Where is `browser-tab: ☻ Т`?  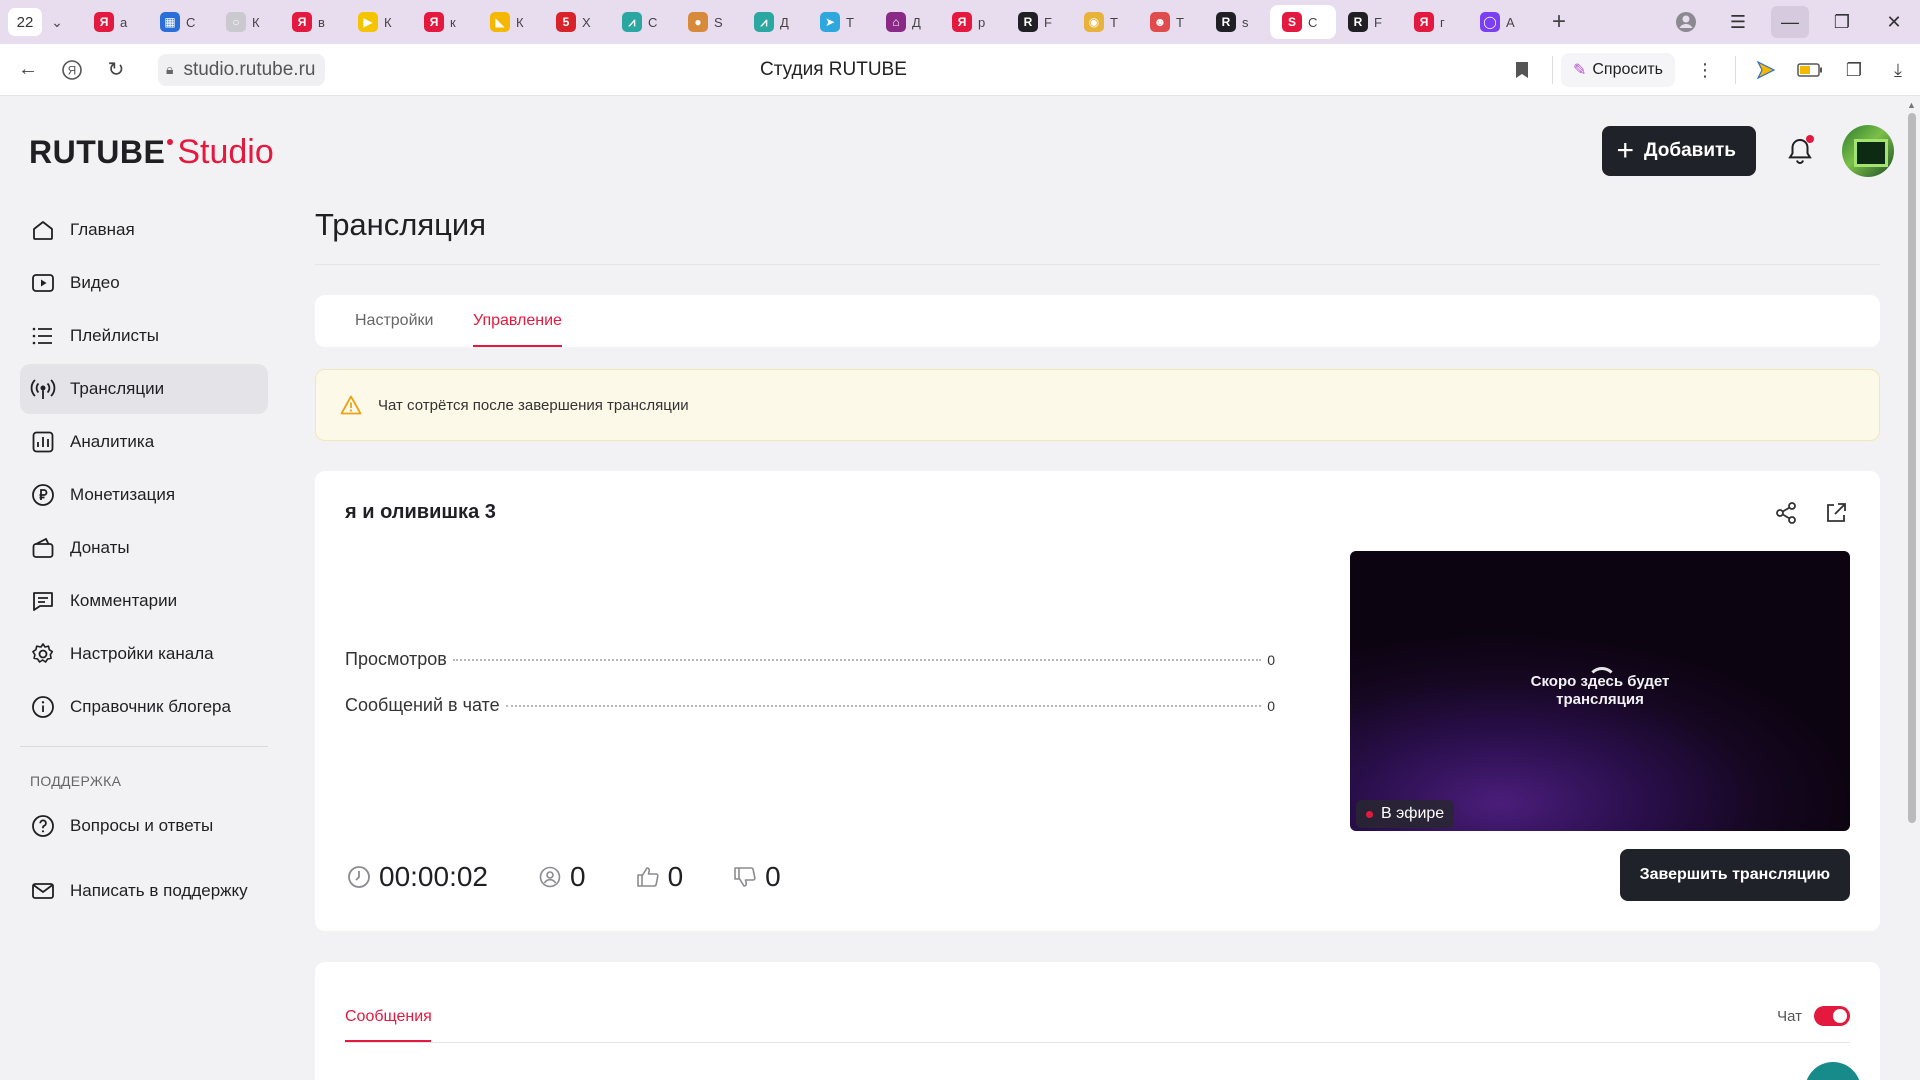
browser-tab: ☻ Т is located at coordinates (1171, 22).